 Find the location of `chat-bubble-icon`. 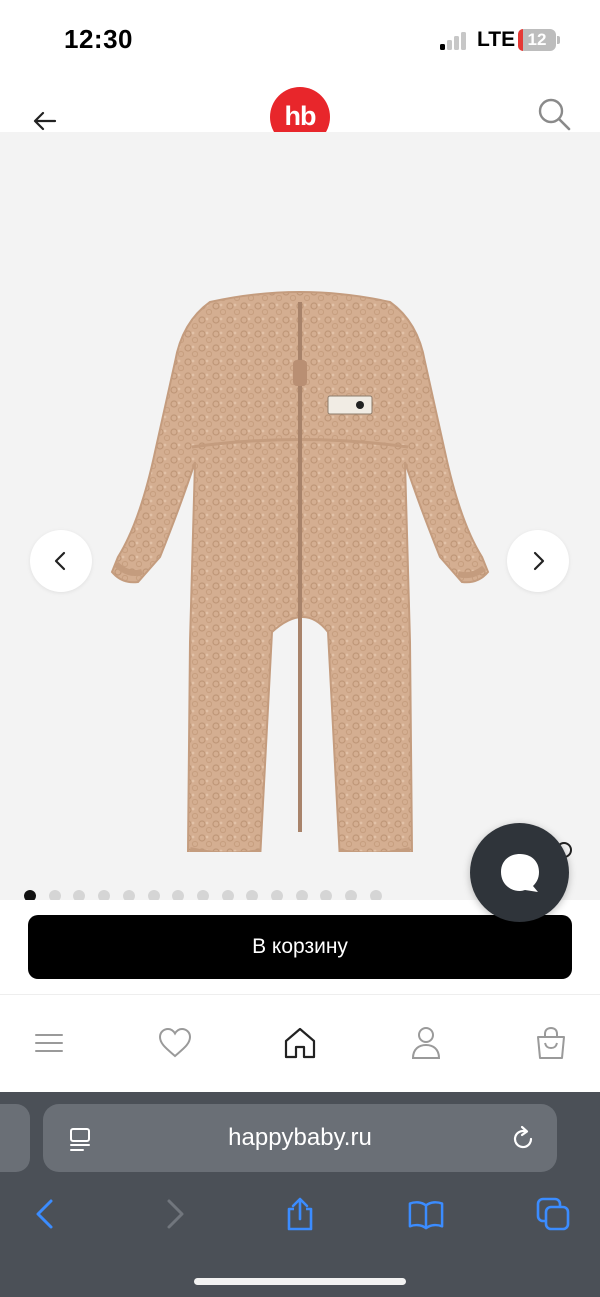

chat-bubble-icon is located at coordinates (520, 873).